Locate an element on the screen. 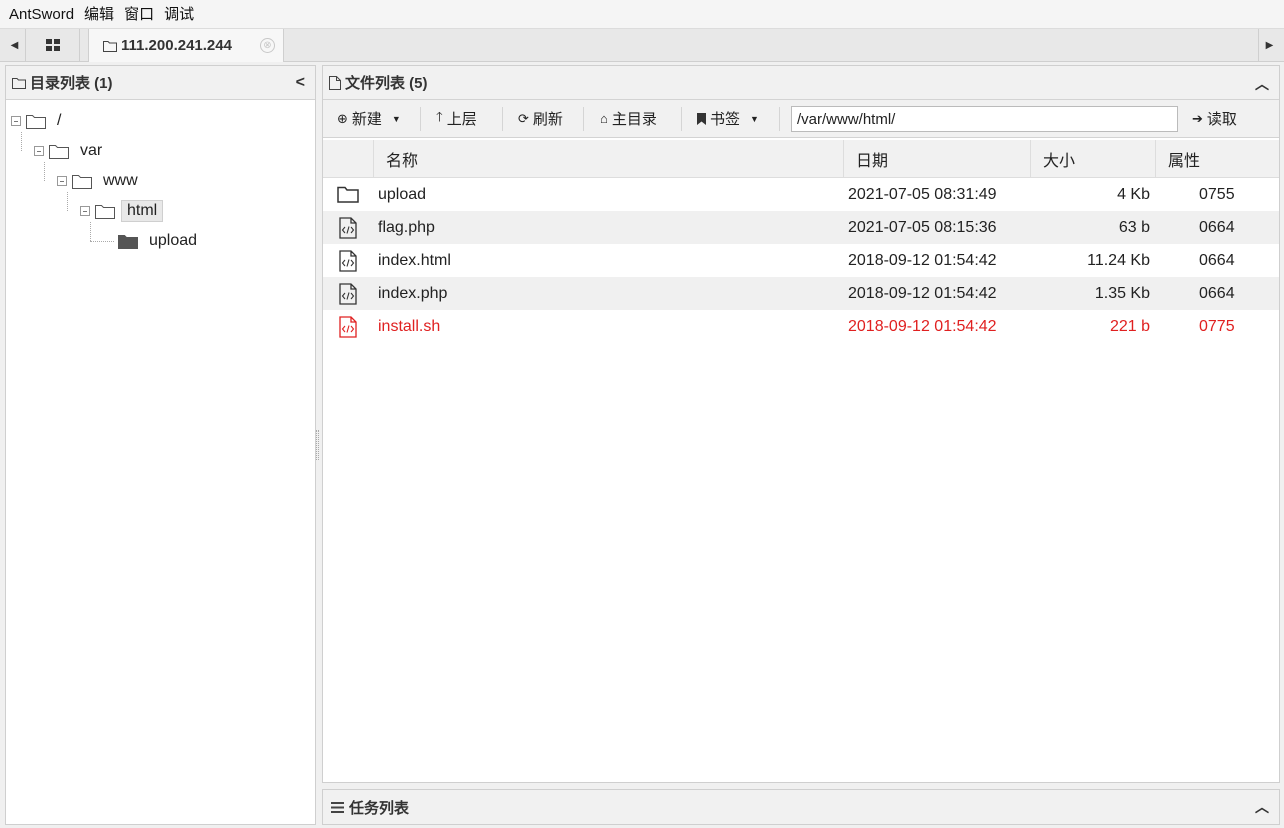 Image resolution: width=1284 pixels, height=828 pixels. column-header-icon is located at coordinates (348, 159).